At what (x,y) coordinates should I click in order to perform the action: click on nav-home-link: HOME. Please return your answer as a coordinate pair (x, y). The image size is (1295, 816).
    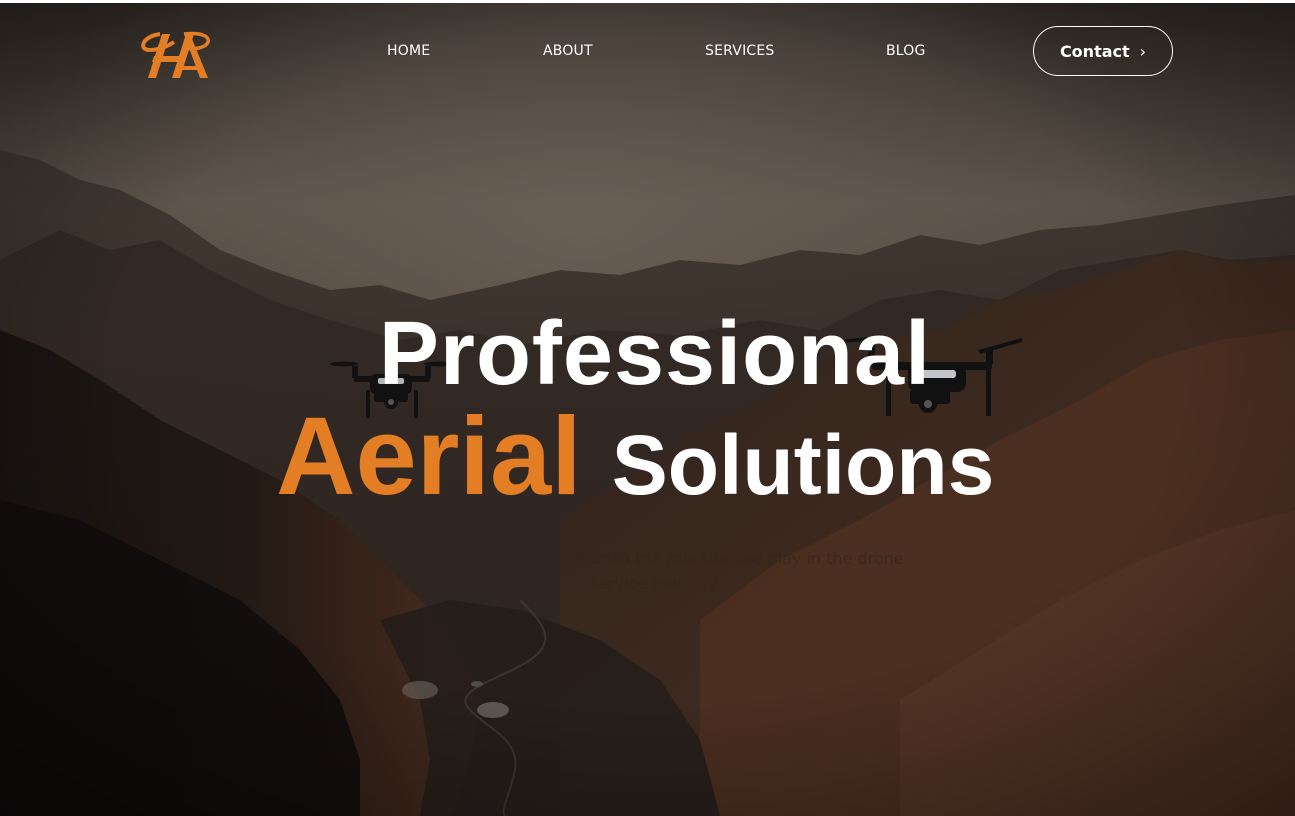
    Looking at the image, I should click on (408, 51).